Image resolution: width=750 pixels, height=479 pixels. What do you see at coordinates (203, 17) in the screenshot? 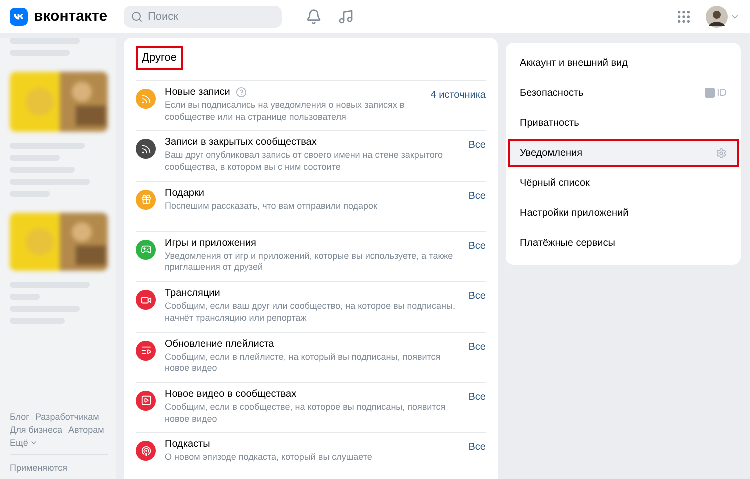
I see `search-field: Поиск` at bounding box center [203, 17].